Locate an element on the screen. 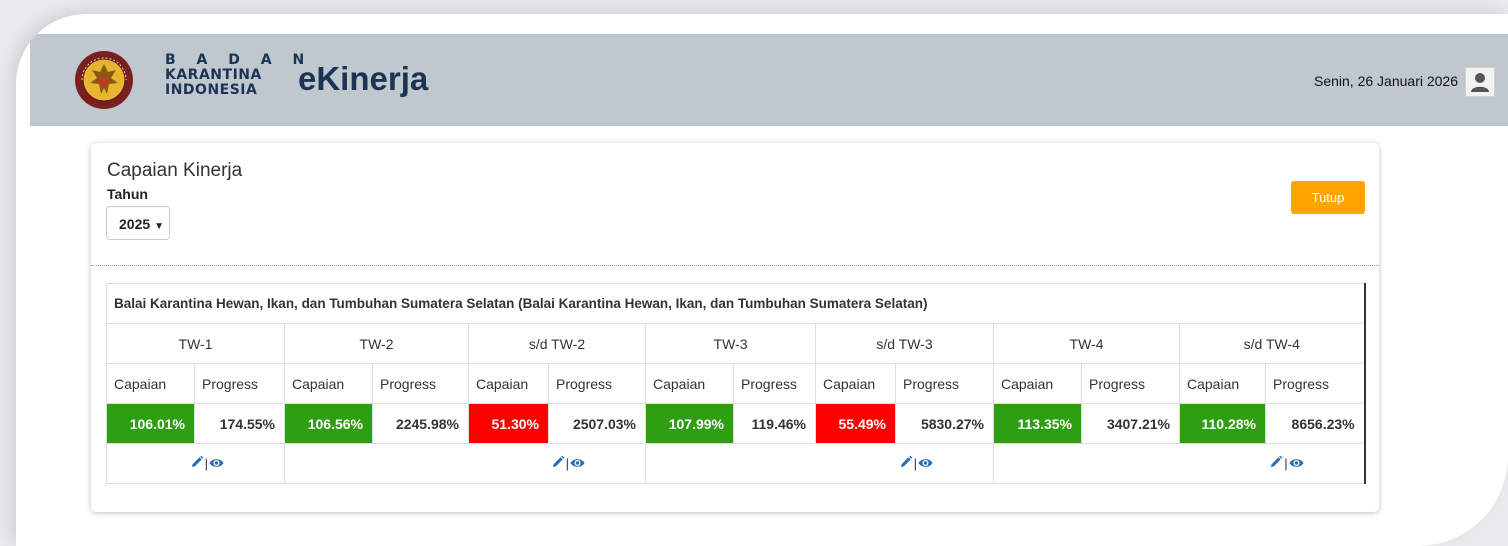 The image size is (1508, 546). capaian-value: 106.56% is located at coordinates (328, 423).